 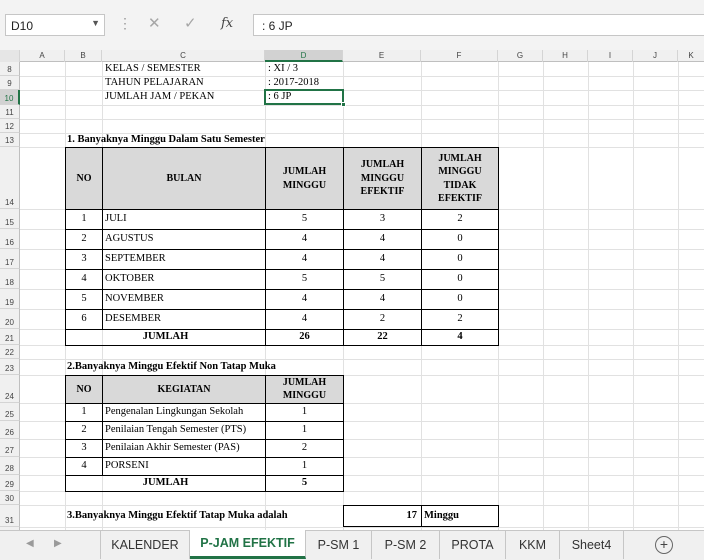 I want to click on s3-unit: Minggu, so click(x=460, y=516).